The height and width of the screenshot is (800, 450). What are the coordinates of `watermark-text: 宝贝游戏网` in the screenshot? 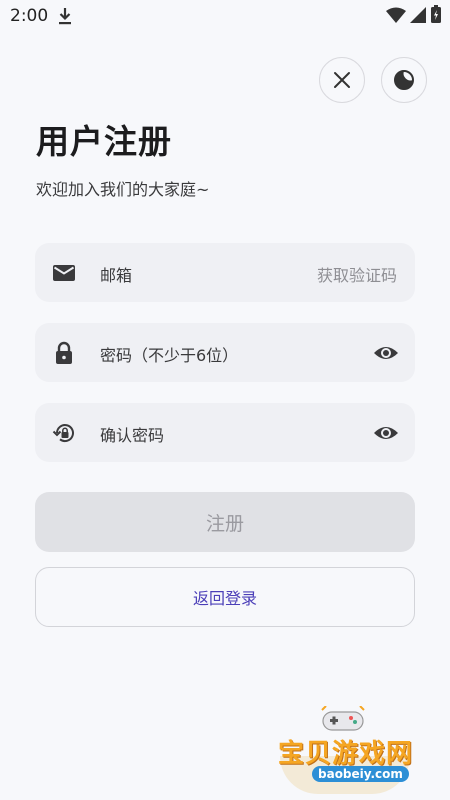 It's located at (346, 754).